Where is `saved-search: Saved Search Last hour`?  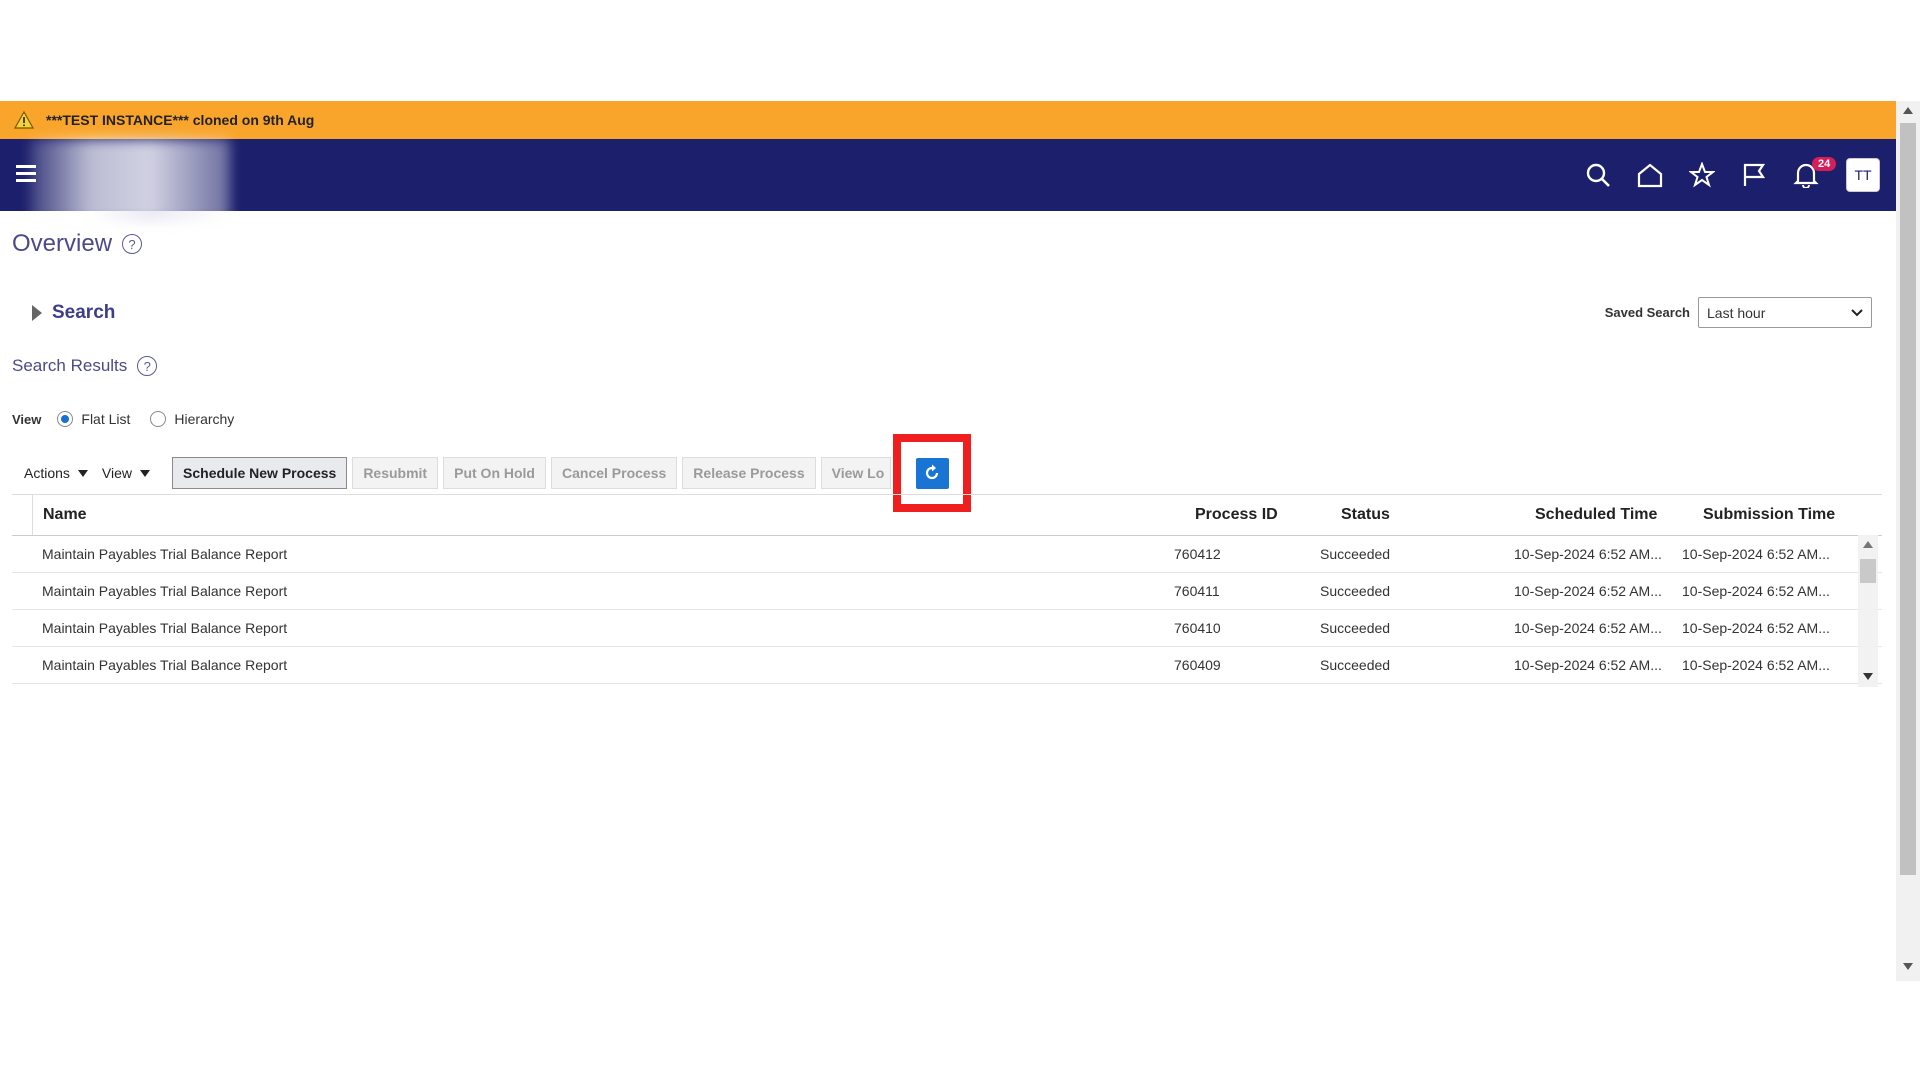
saved-search: Saved Search Last hour is located at coordinates (1738, 312).